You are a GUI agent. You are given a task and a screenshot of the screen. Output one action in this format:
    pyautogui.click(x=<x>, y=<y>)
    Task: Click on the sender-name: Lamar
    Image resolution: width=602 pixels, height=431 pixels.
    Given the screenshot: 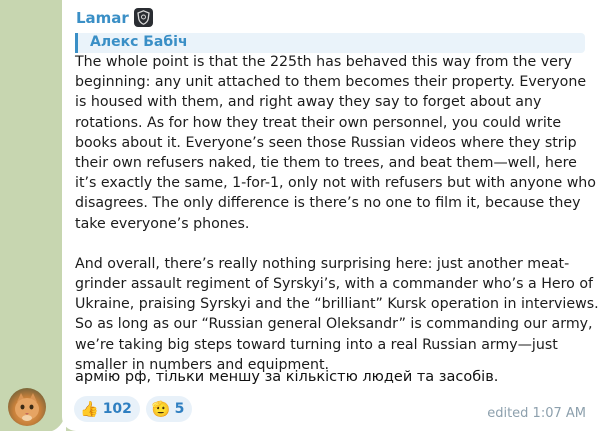 What is the action you would take?
    pyautogui.click(x=102, y=18)
    